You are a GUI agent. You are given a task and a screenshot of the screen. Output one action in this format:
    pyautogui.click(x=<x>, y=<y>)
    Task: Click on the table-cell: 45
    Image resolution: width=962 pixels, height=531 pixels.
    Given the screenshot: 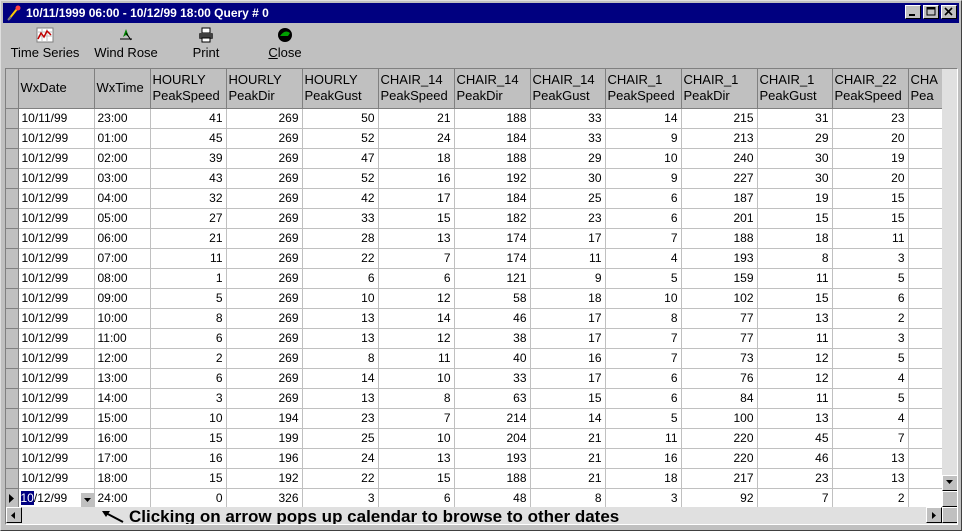 What is the action you would take?
    pyautogui.click(x=188, y=138)
    